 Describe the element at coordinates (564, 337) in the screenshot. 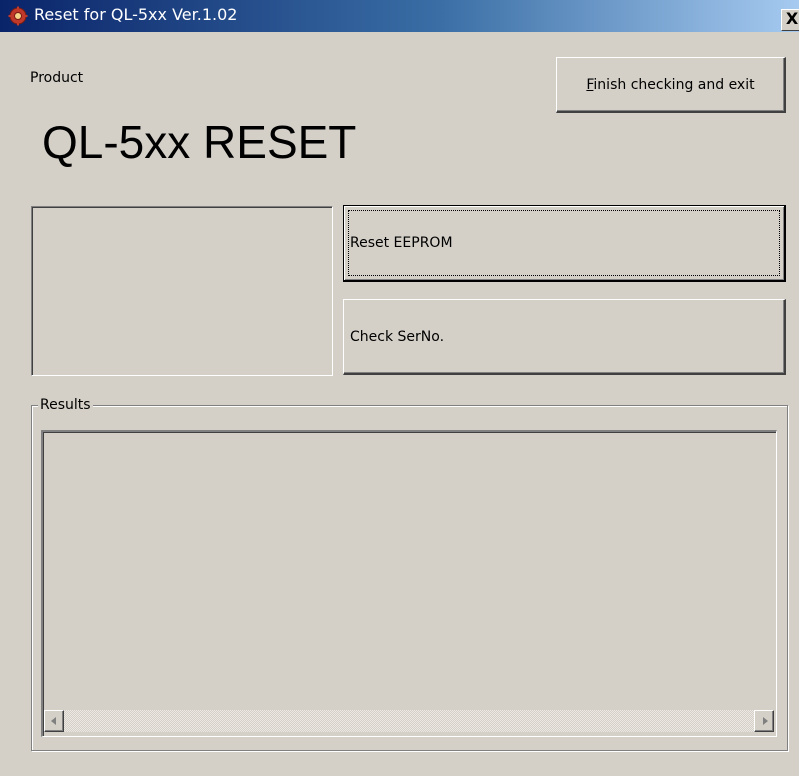

I see `check-serno-button: Check SerNo.` at that location.